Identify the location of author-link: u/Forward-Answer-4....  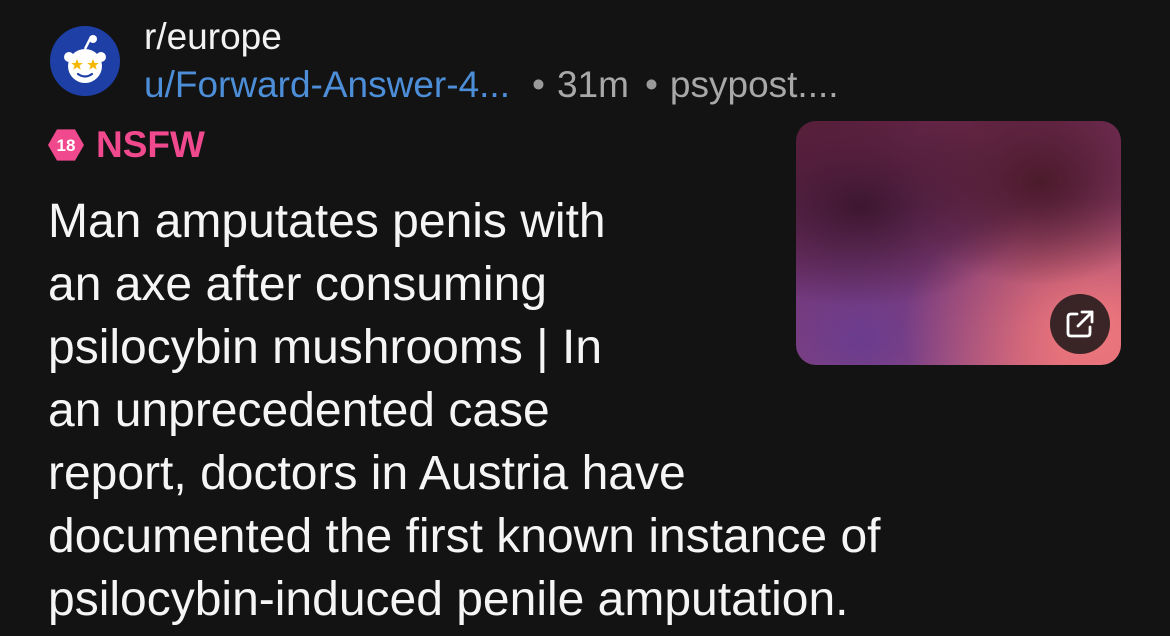
(327, 85).